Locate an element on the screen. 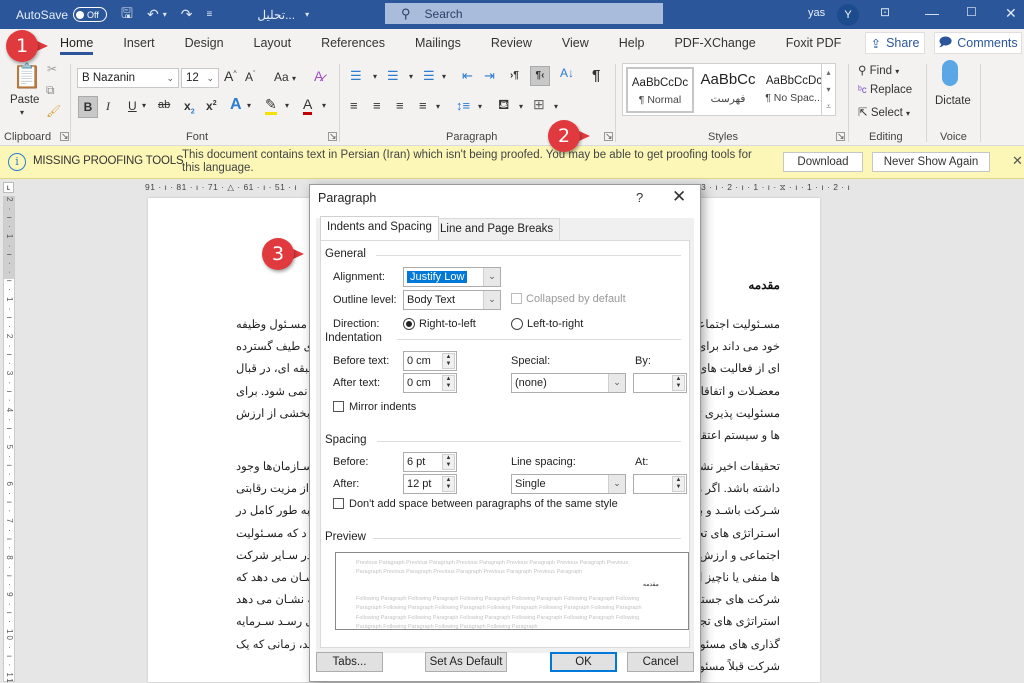 This screenshot has width=1024, height=683. align-right-icon: ≡ is located at coordinates (400, 105).